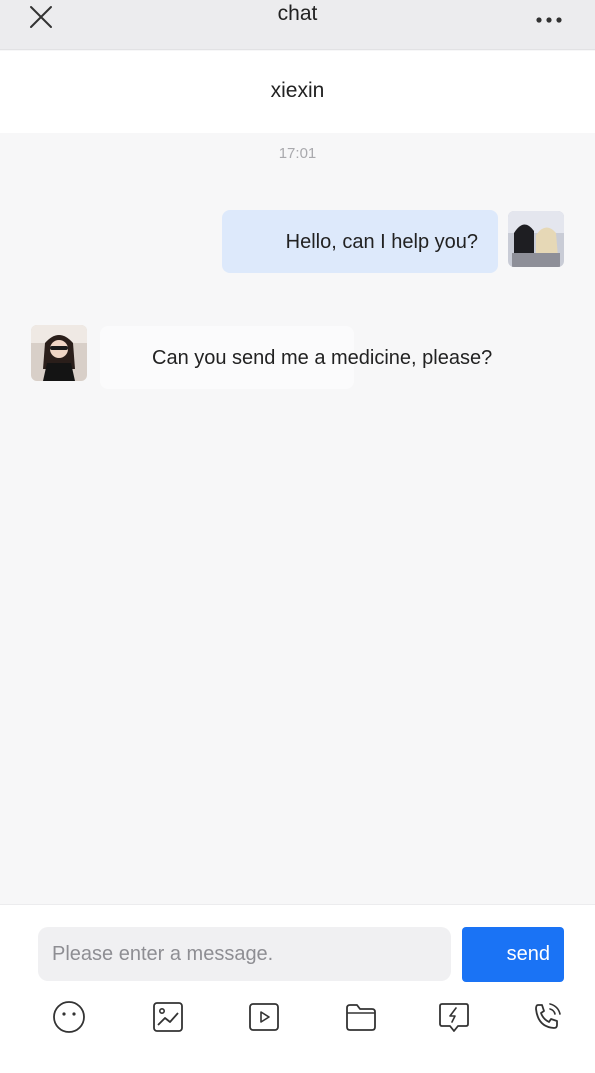 Image resolution: width=595 pixels, height=1073 pixels. Describe the element at coordinates (454, 1017) in the screenshot. I see `quick-reply-icon` at that location.